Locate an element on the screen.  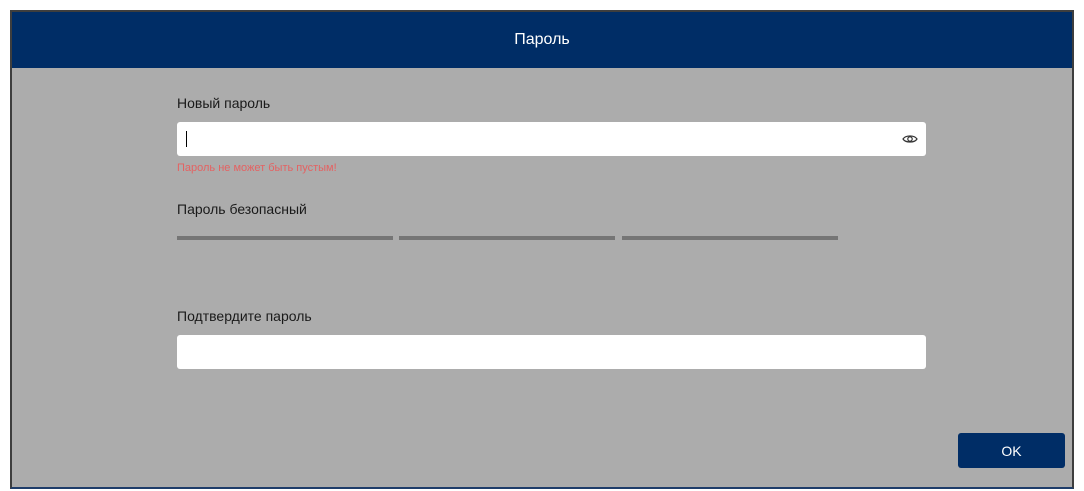
new-password-error: Пароль не может быть пустым! is located at coordinates (257, 168).